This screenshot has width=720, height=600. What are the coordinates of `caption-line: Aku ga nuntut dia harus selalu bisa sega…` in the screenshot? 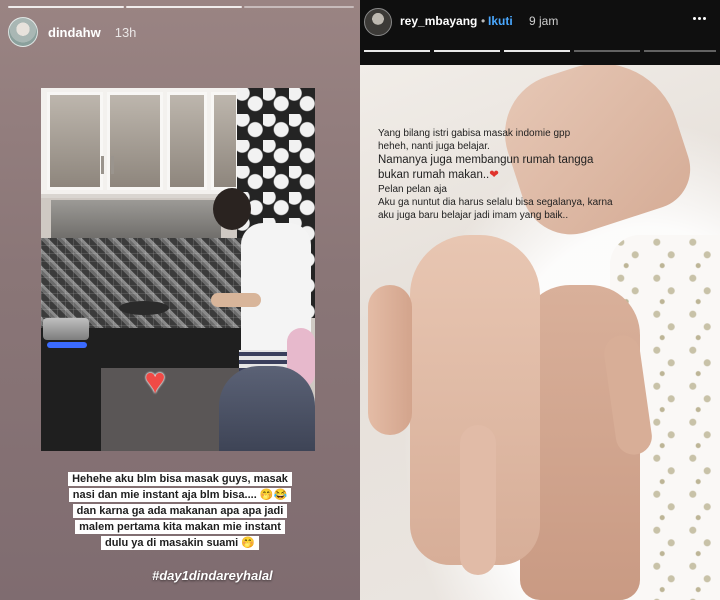 It's located at (495, 202).